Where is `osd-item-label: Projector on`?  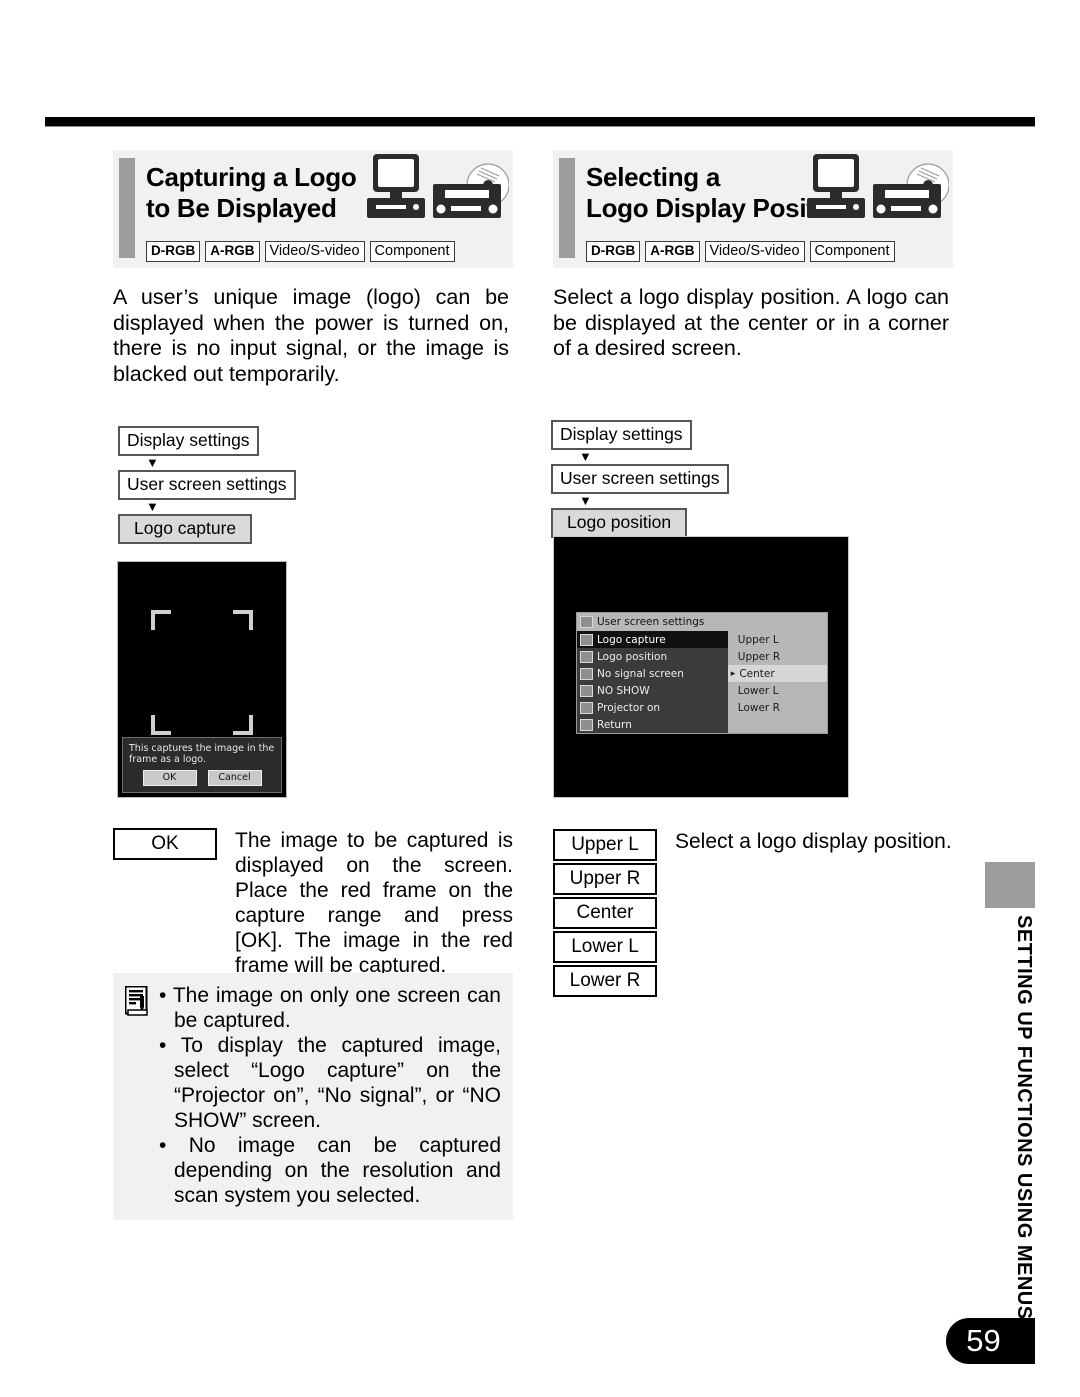 osd-item-label: Projector on is located at coordinates (629, 707).